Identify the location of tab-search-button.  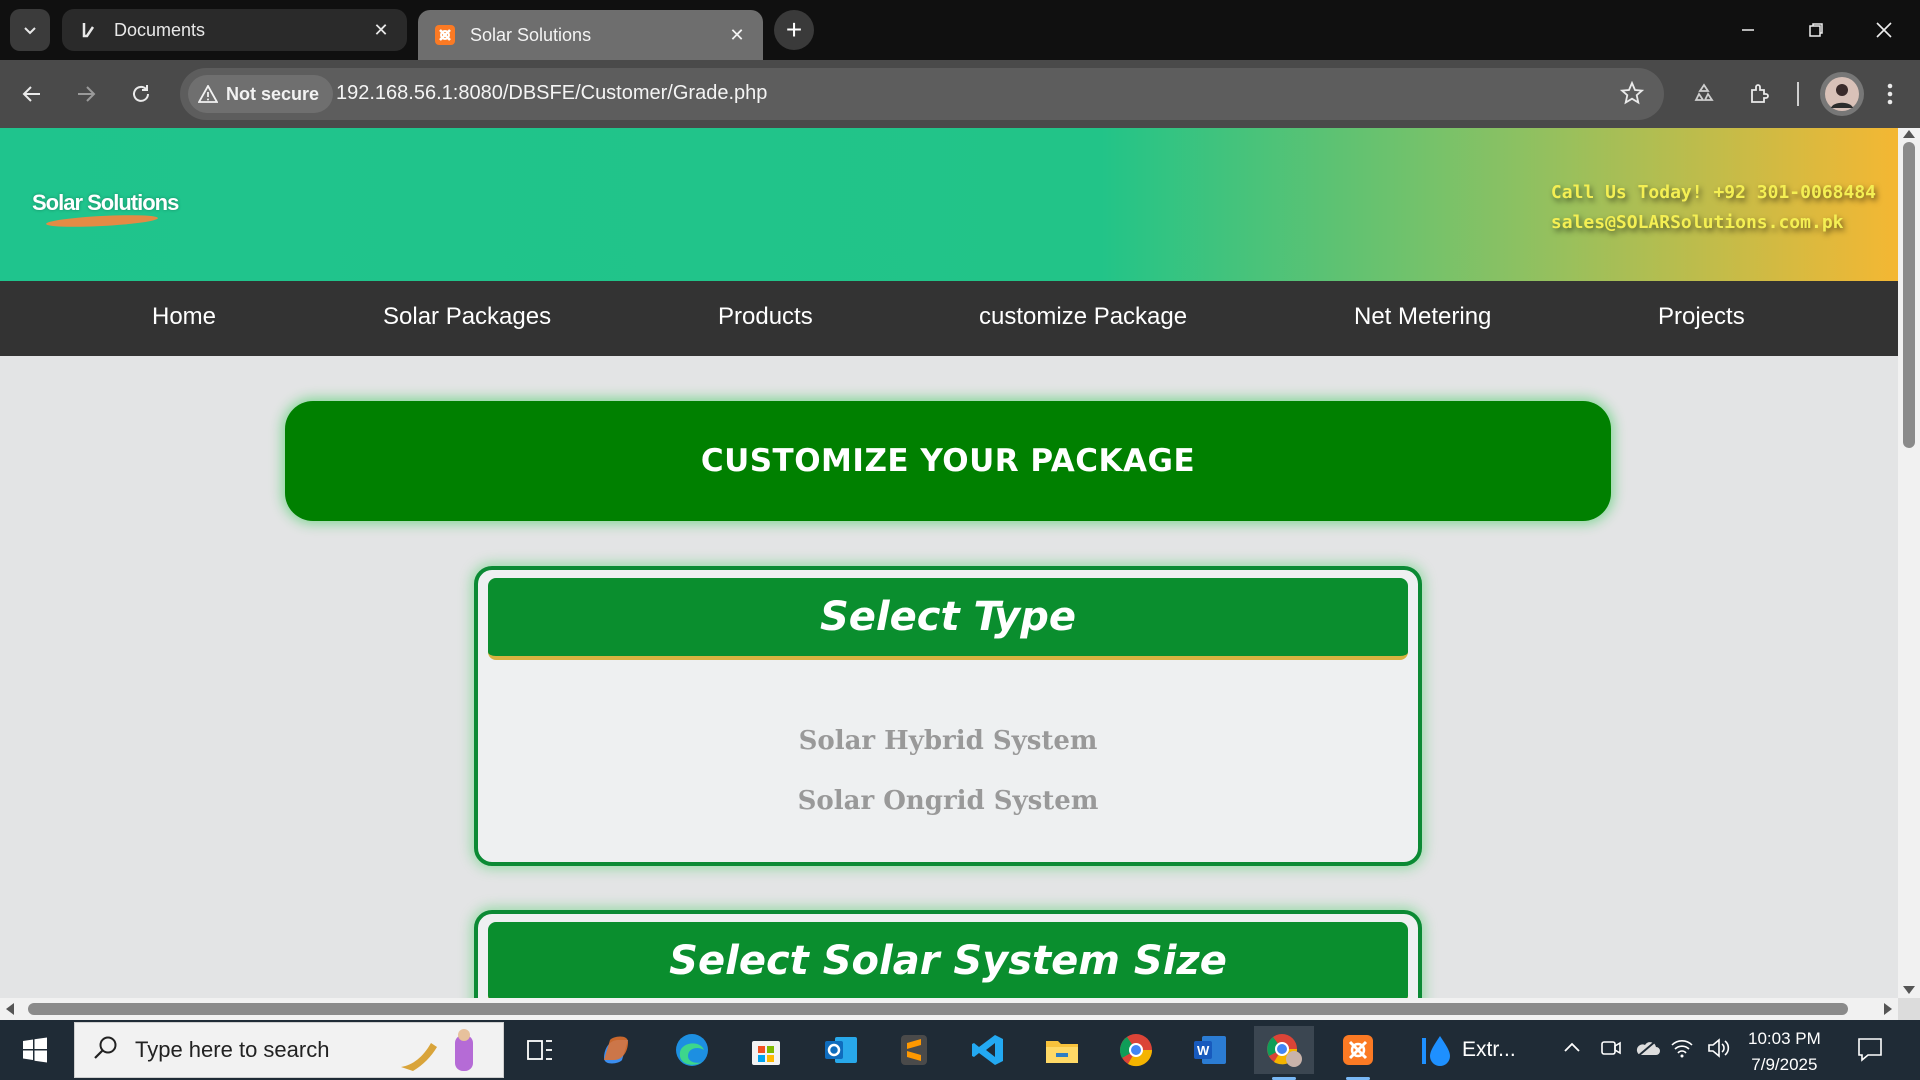
(30, 30).